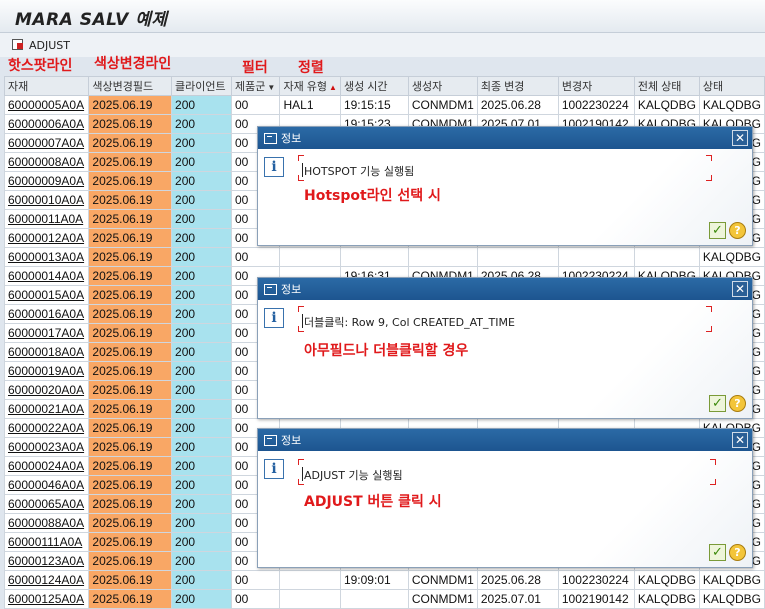  I want to click on table-cell: 1002230224, so click(596, 105).